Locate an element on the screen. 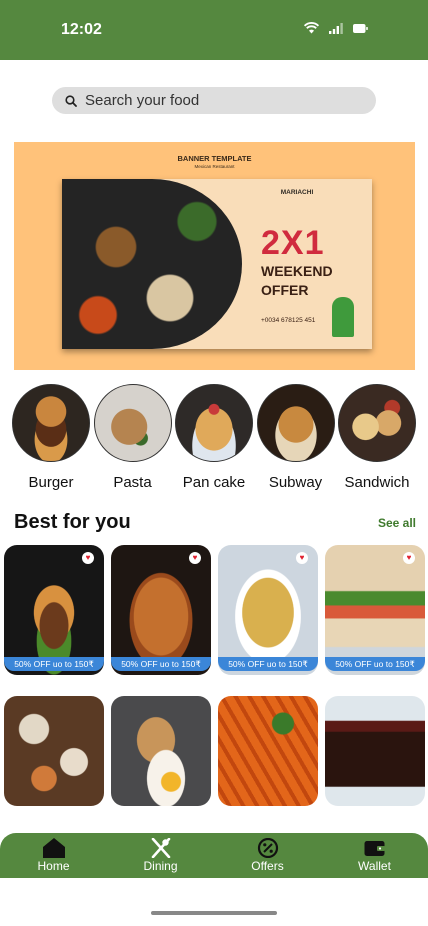  status-icons is located at coordinates (336, 28).